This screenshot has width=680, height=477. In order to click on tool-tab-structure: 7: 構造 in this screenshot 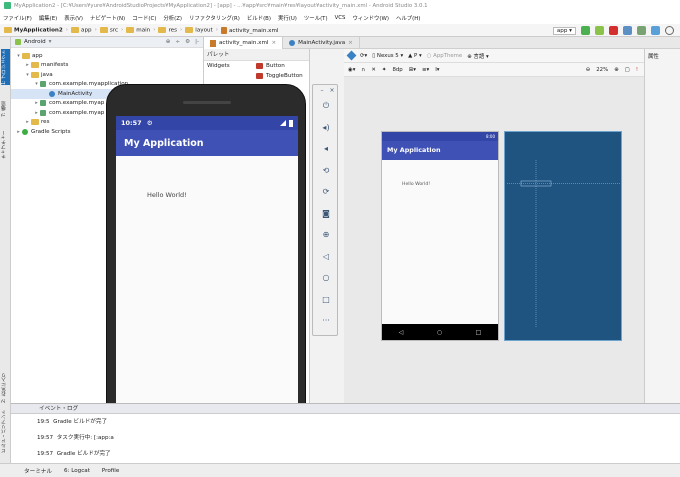, I will do `click(5, 106)`.